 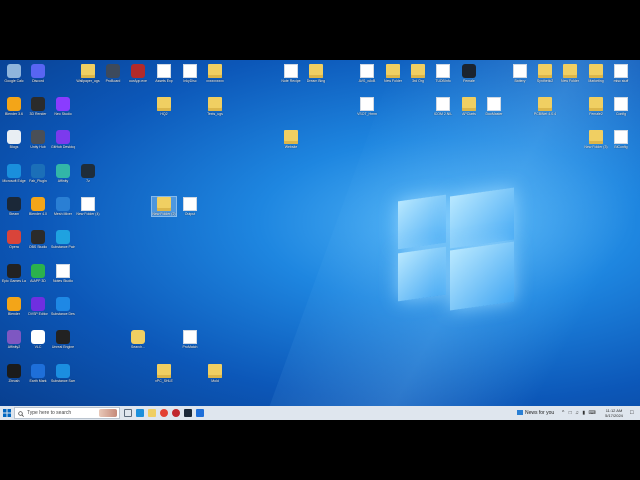 What do you see at coordinates (215, 106) in the screenshot?
I see `desktop-icon: Texts_ugs` at bounding box center [215, 106].